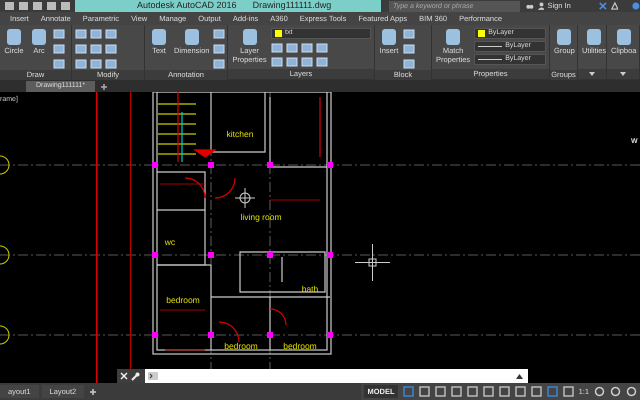 This screenshot has height=400, width=640. I want to click on room-label: kitchen, so click(240, 134).